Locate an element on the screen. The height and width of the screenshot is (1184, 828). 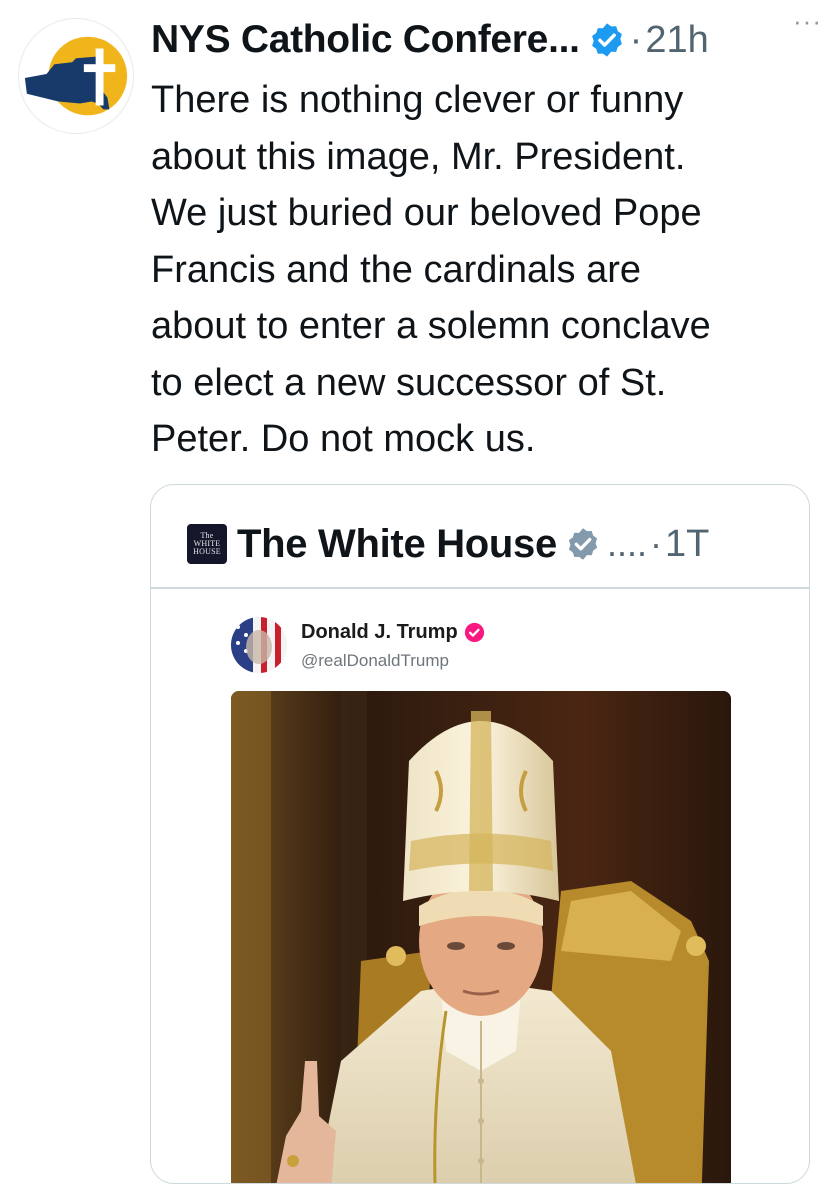
gray-verified-badge-icon is located at coordinates (583, 544).